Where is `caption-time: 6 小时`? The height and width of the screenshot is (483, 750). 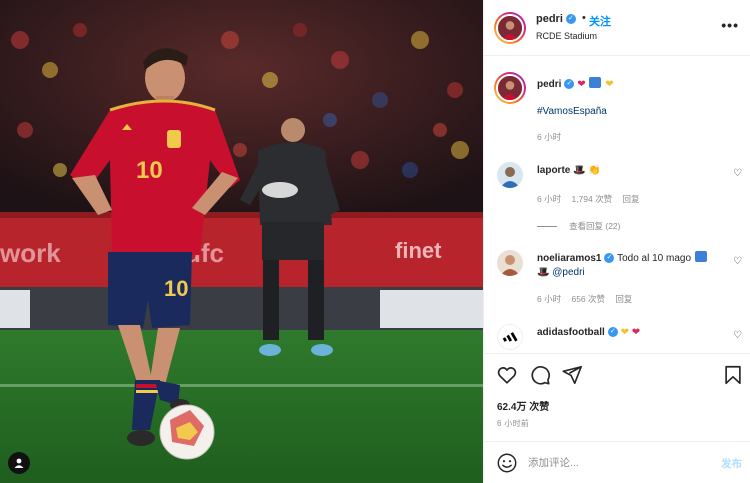
caption-time: 6 小时 is located at coordinates (549, 137).